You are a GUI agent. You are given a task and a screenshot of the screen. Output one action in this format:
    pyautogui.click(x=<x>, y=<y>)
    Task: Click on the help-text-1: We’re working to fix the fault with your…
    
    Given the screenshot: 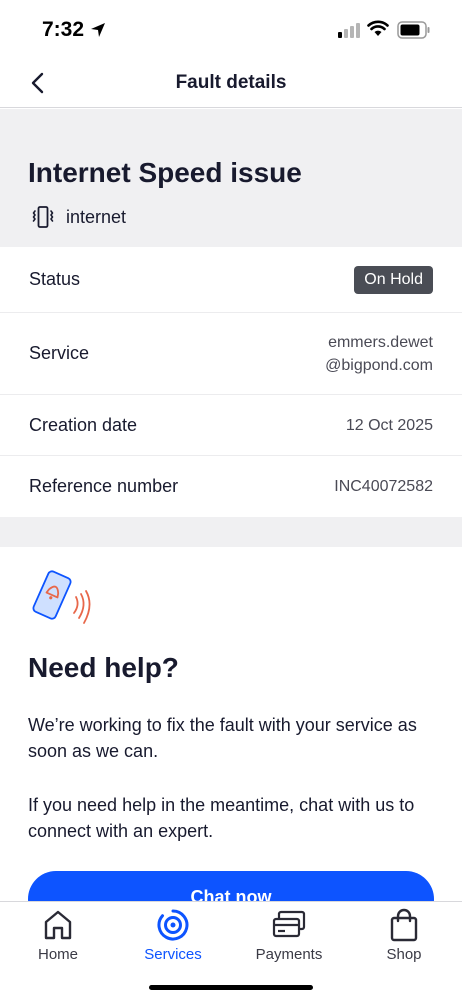 What is the action you would take?
    pyautogui.click(x=222, y=738)
    